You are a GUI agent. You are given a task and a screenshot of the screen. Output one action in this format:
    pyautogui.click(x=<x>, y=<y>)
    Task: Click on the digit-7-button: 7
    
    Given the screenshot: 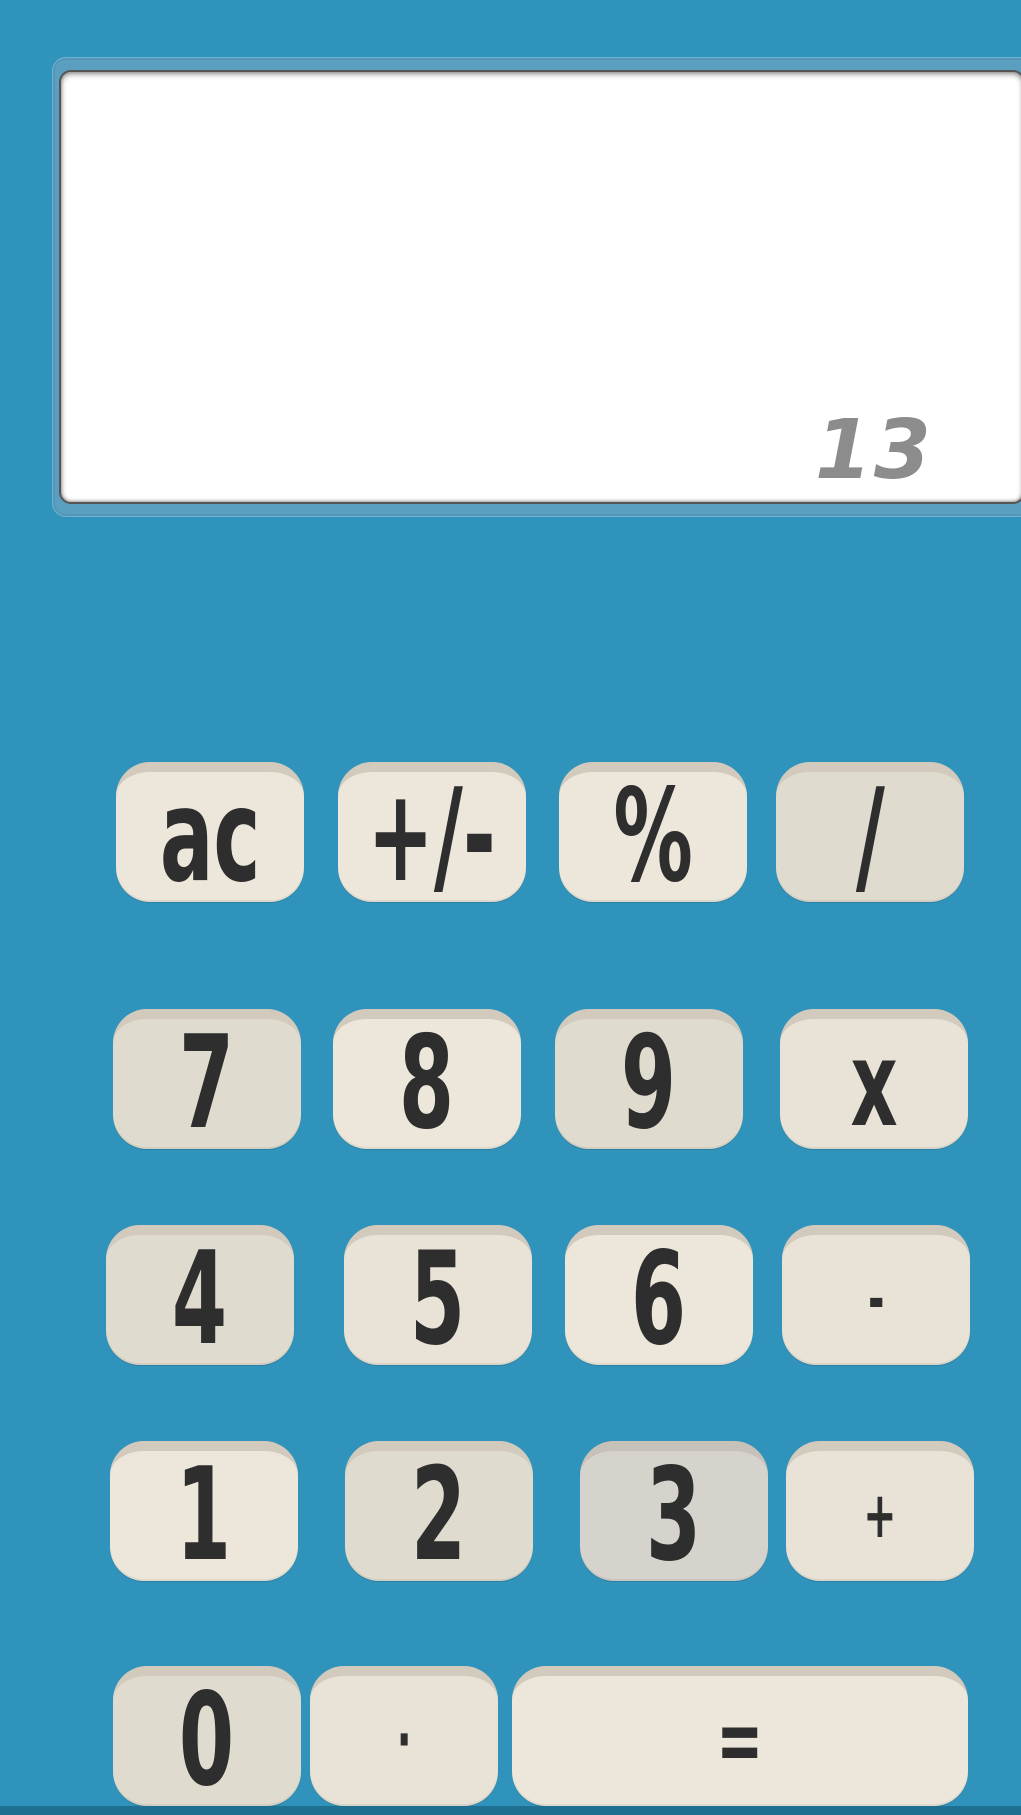 What is the action you would take?
    pyautogui.click(x=207, y=1079)
    